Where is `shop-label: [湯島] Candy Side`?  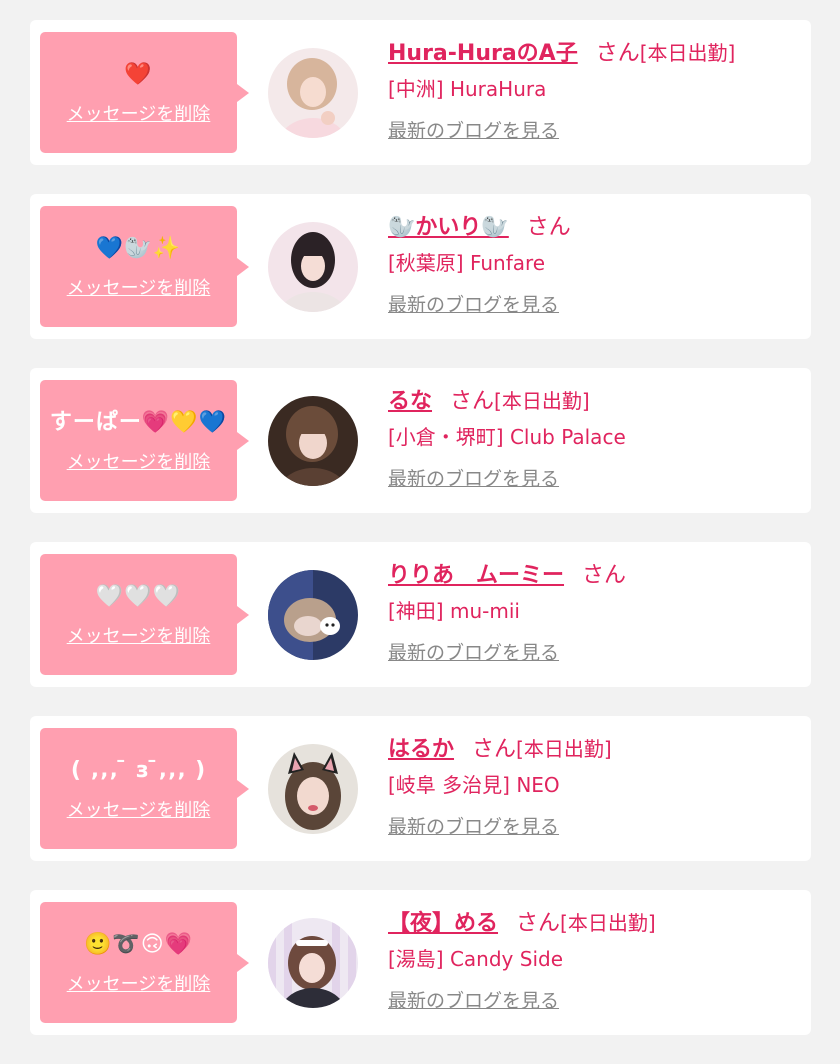
shop-label: [湯島] Candy Side is located at coordinates (475, 959).